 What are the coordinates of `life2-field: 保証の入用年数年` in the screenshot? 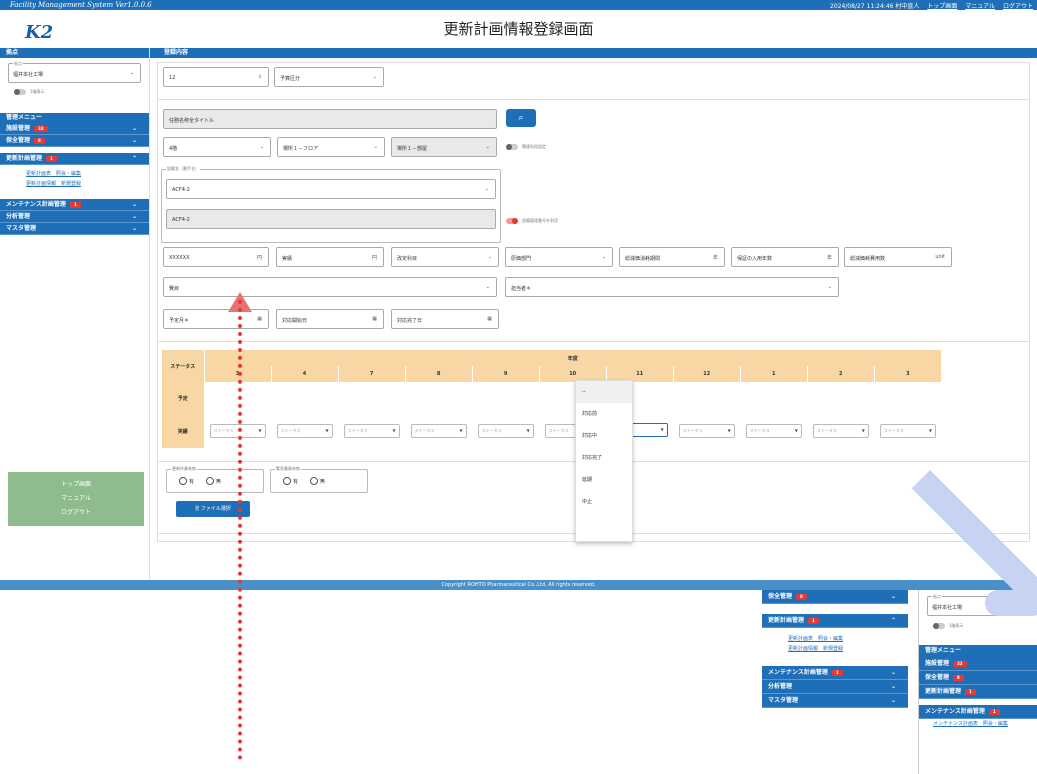 It's located at (785, 257).